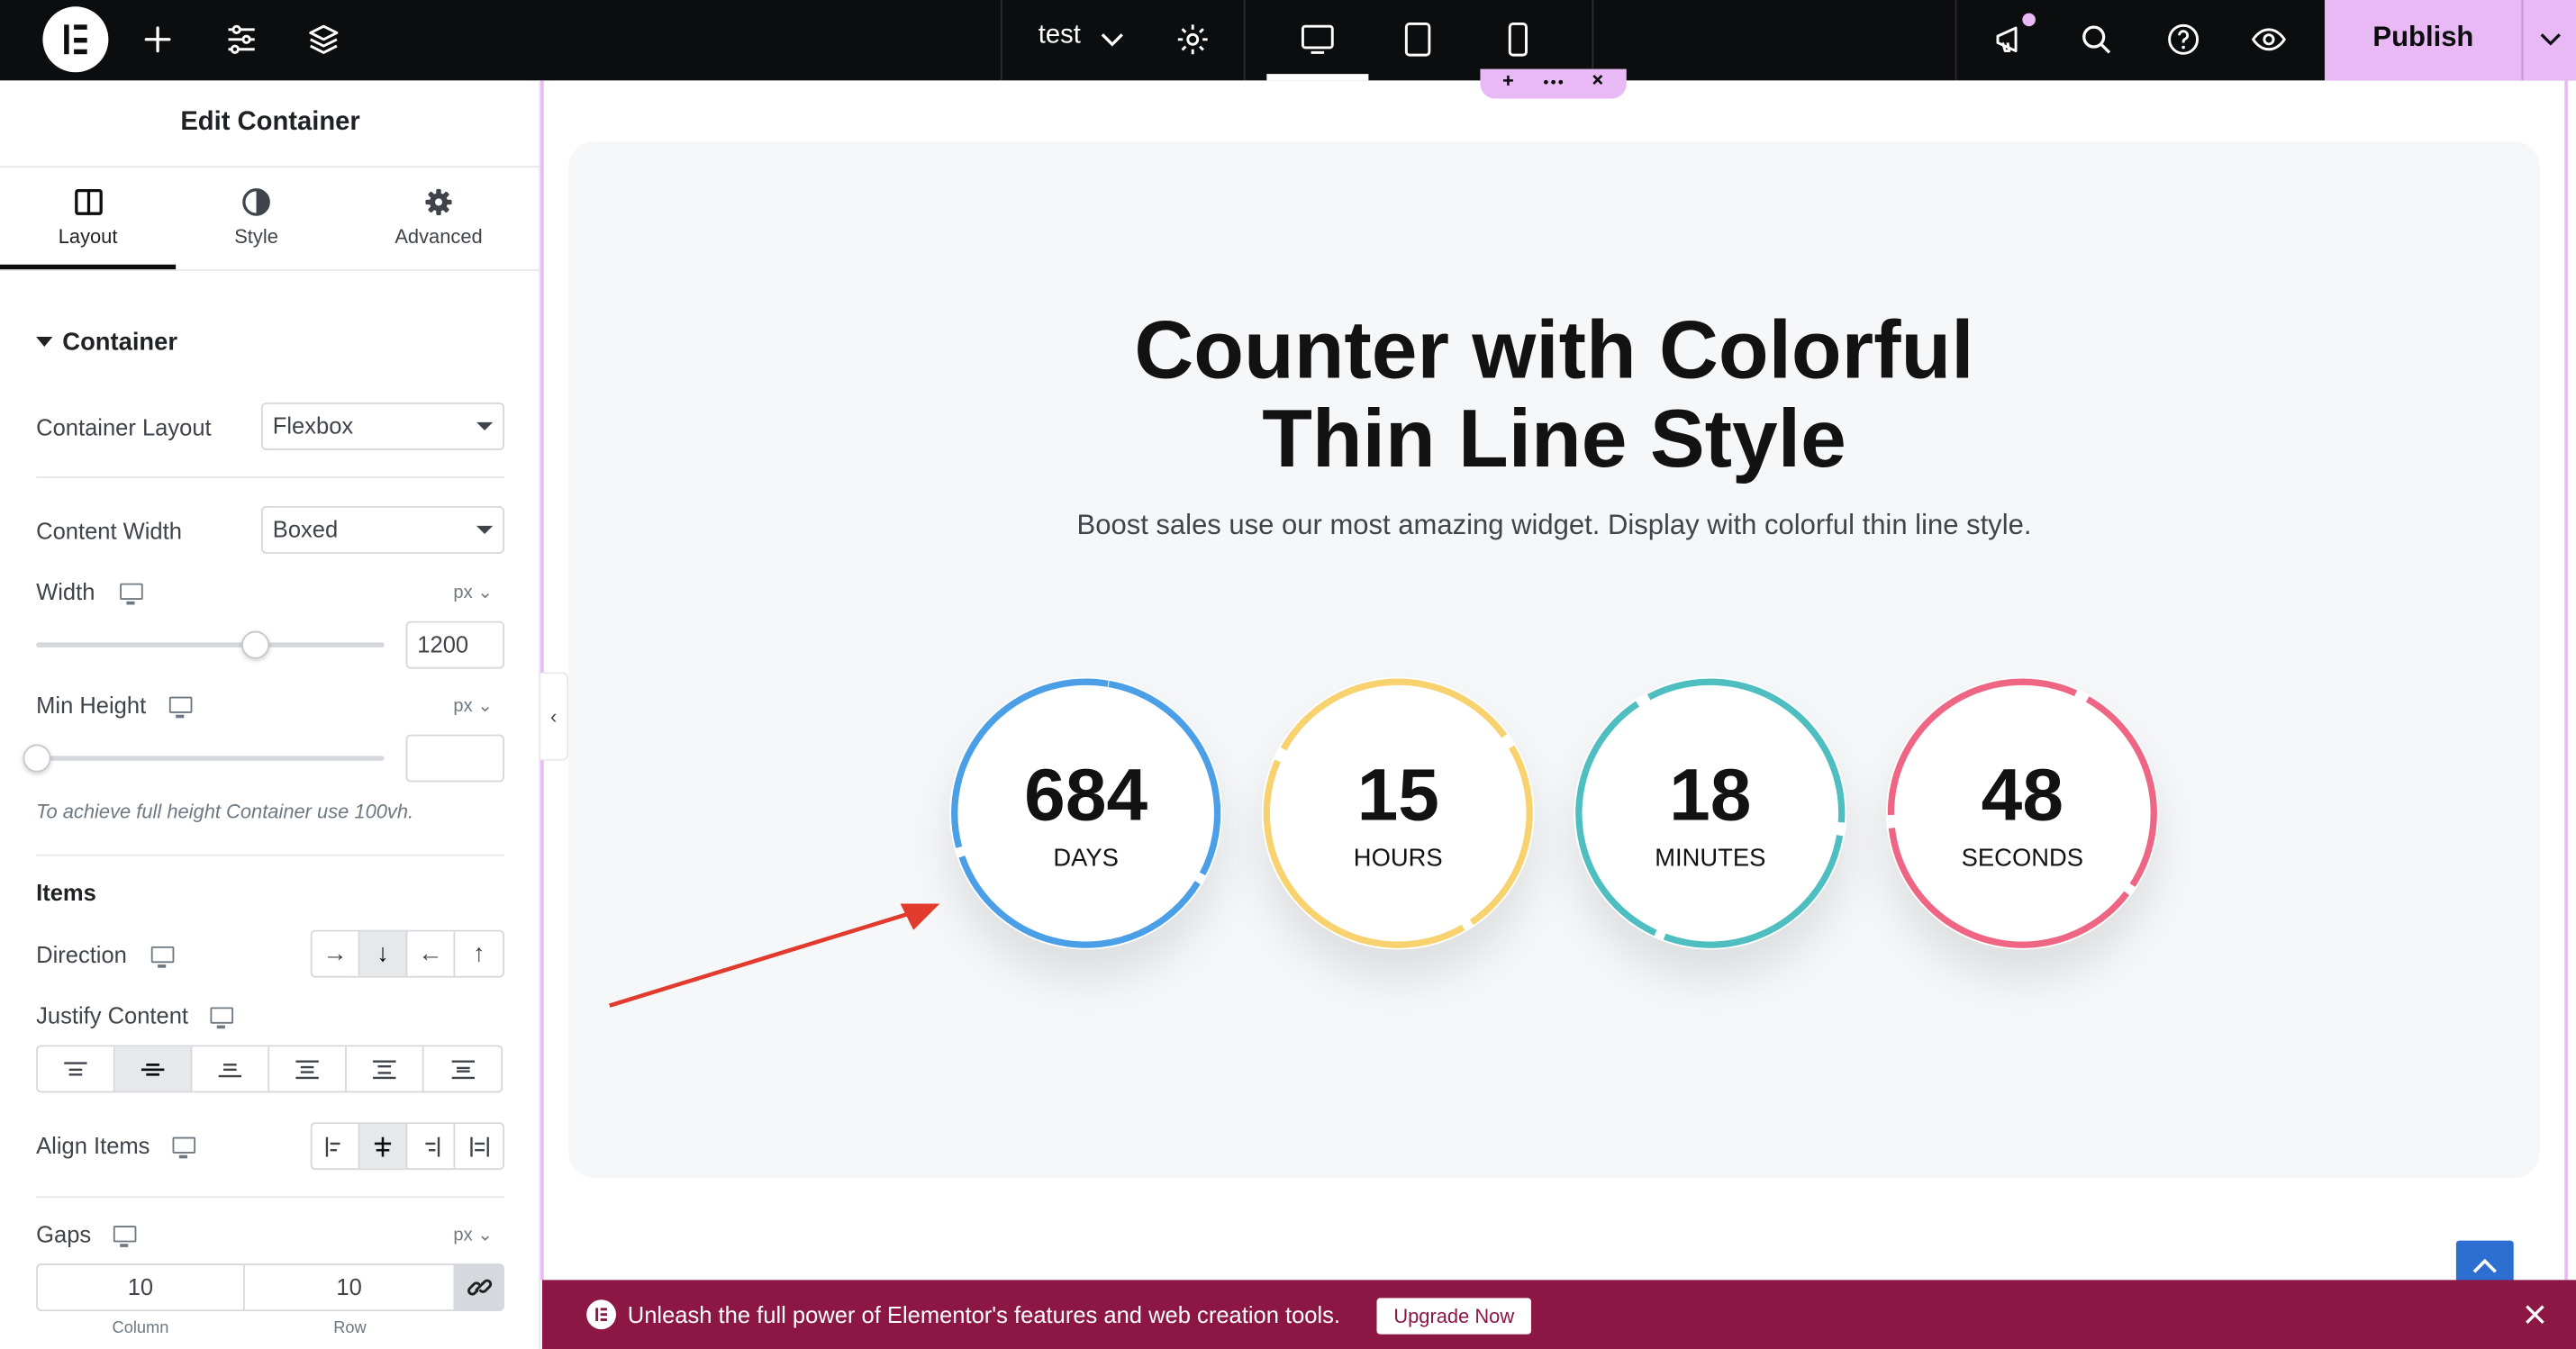 This screenshot has width=2576, height=1349. What do you see at coordinates (255, 644) in the screenshot?
I see `width-slider-handle` at bounding box center [255, 644].